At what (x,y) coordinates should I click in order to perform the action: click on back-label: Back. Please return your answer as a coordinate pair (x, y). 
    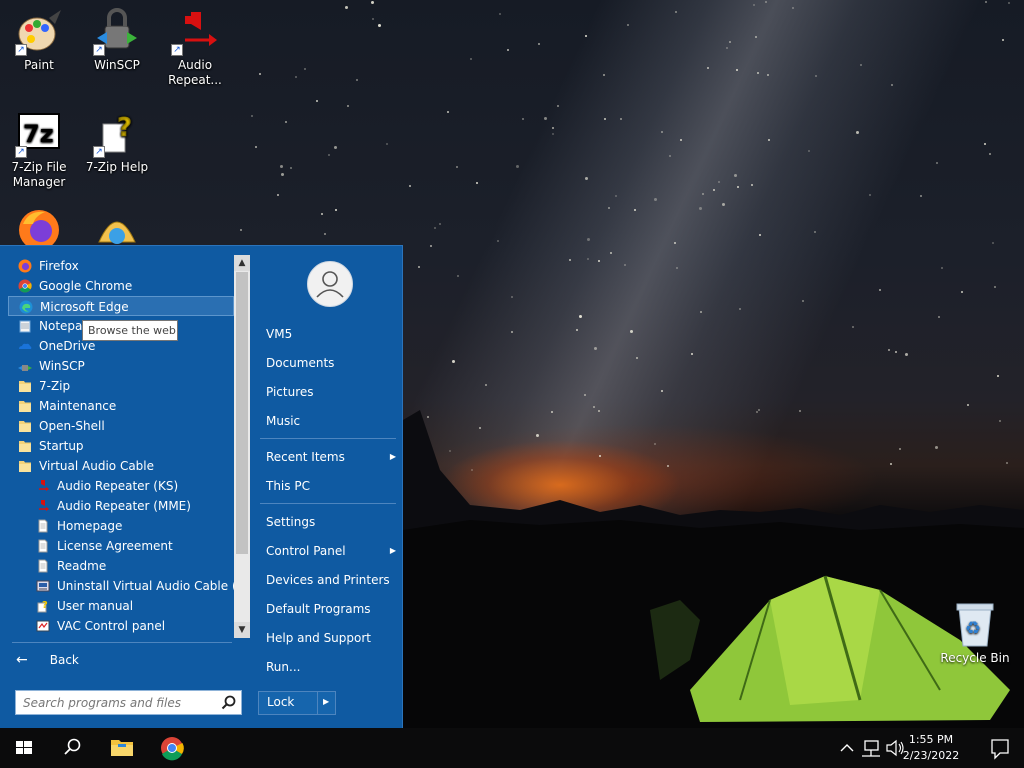
    Looking at the image, I should click on (64, 660).